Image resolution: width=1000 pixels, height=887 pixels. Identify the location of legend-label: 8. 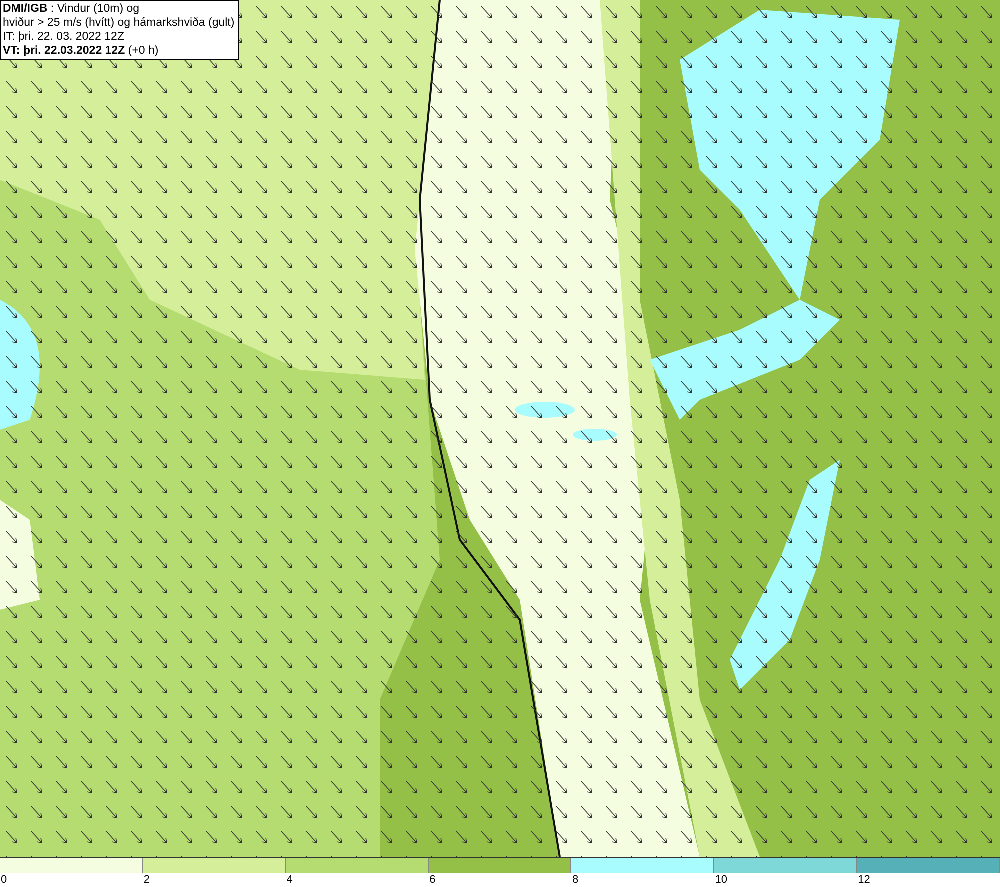
(575, 880).